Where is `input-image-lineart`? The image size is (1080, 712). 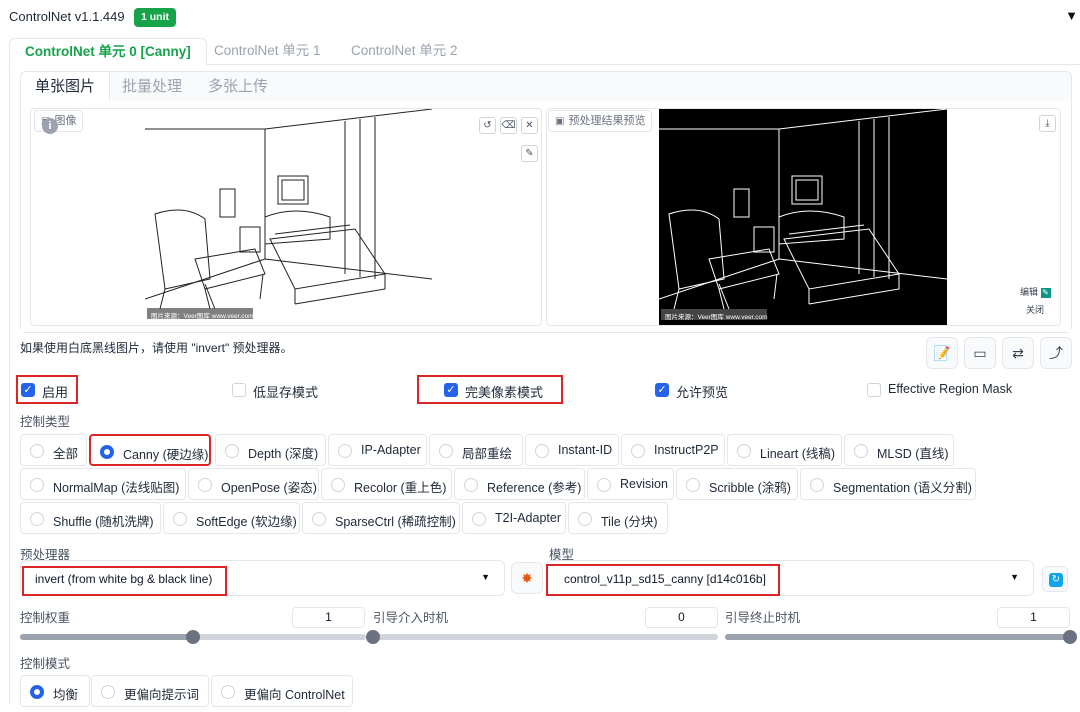 input-image-lineart is located at coordinates (288, 216).